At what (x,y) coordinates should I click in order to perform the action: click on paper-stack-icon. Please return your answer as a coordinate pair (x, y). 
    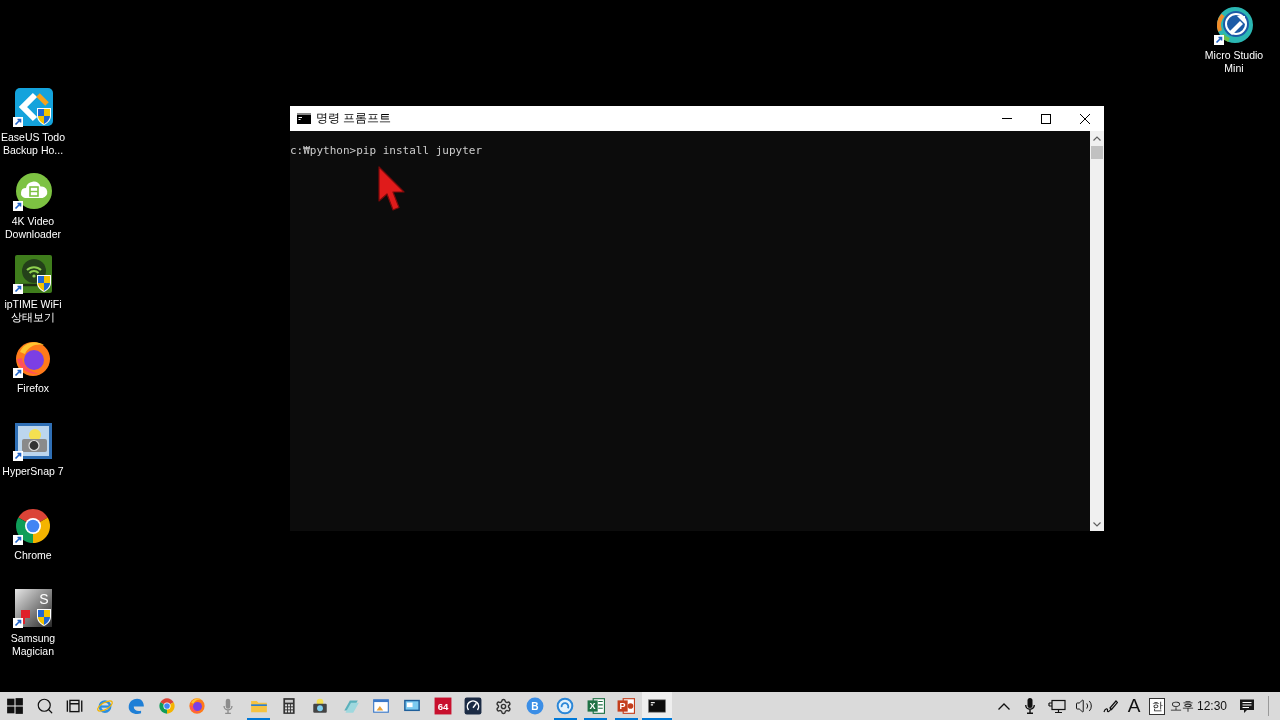
    Looking at the image, I should click on (350, 706).